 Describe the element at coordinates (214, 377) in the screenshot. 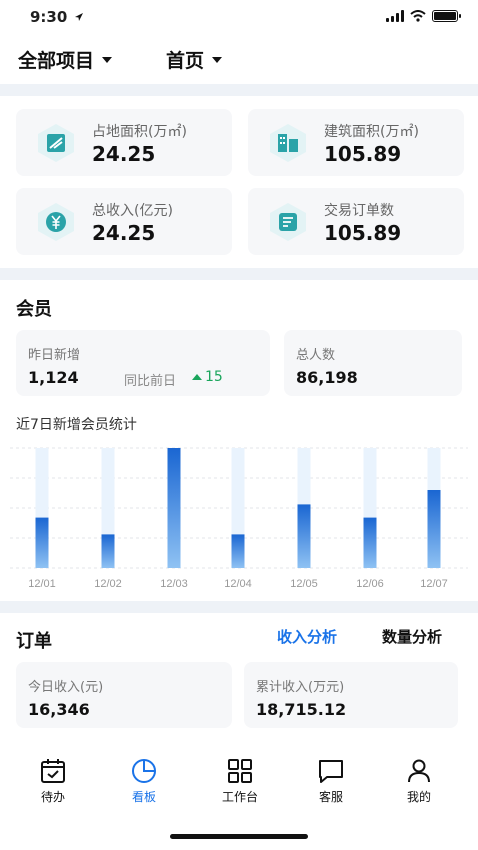

I see `compare-value: 15` at that location.